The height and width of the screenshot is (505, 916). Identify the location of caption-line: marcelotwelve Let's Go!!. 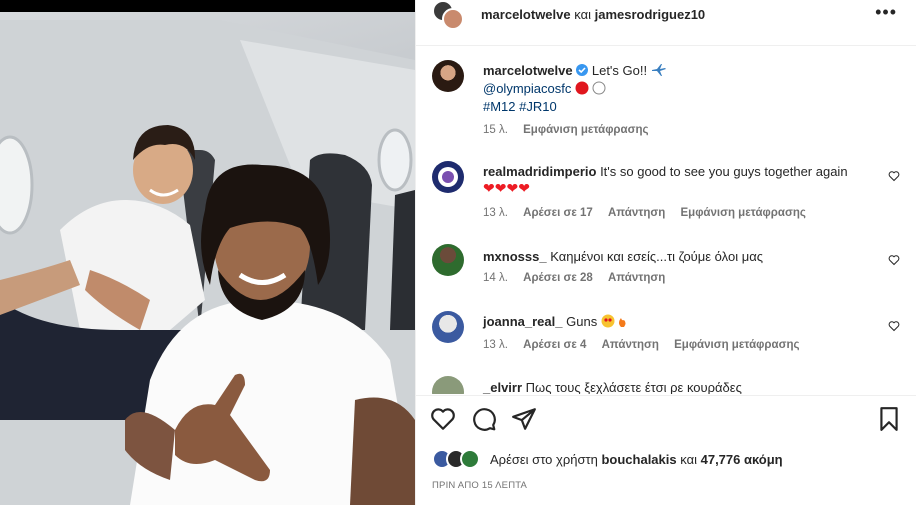
(575, 70).